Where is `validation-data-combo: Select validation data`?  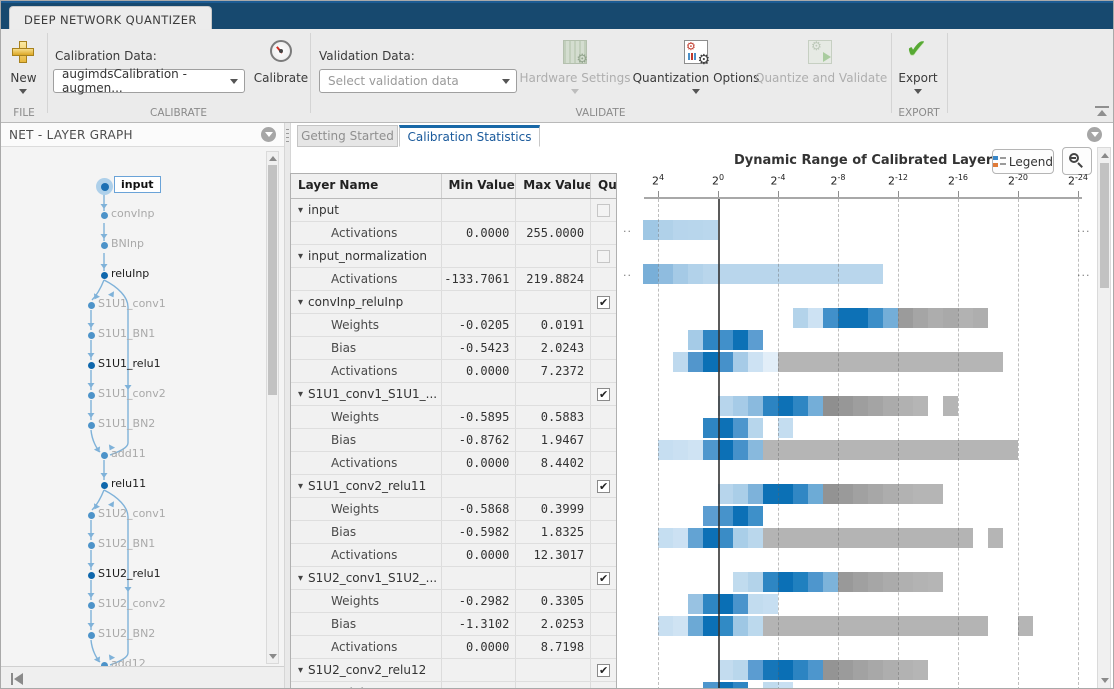 validation-data-combo: Select validation data is located at coordinates (418, 81).